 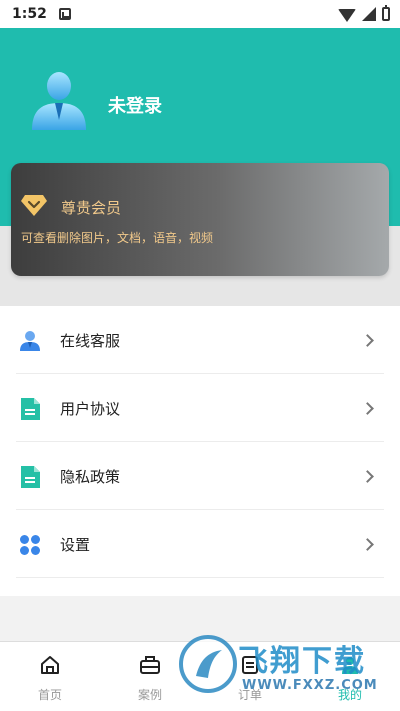 What do you see at coordinates (64, 14) in the screenshot?
I see `notification-icon` at bounding box center [64, 14].